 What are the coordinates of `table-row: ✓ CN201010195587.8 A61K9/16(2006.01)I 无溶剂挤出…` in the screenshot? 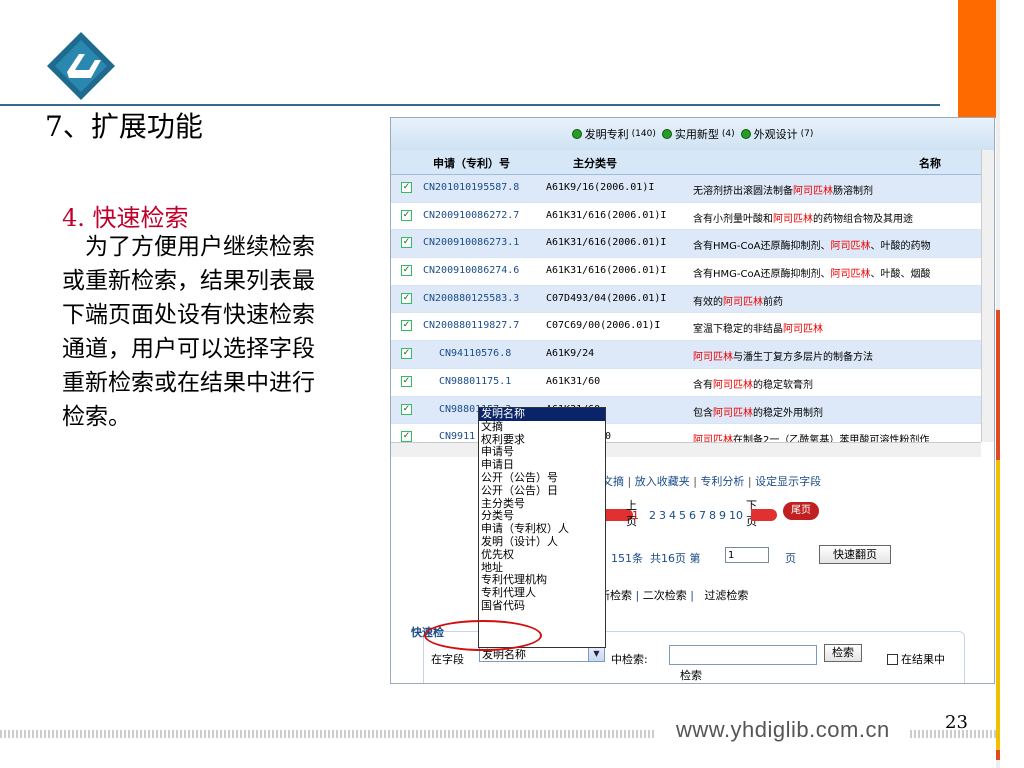 It's located at (686, 189).